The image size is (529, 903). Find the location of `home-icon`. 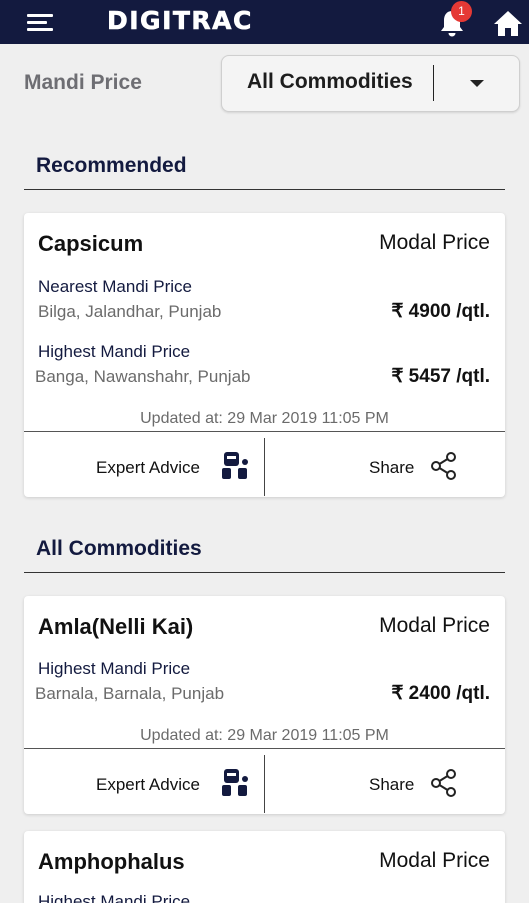

home-icon is located at coordinates (508, 23).